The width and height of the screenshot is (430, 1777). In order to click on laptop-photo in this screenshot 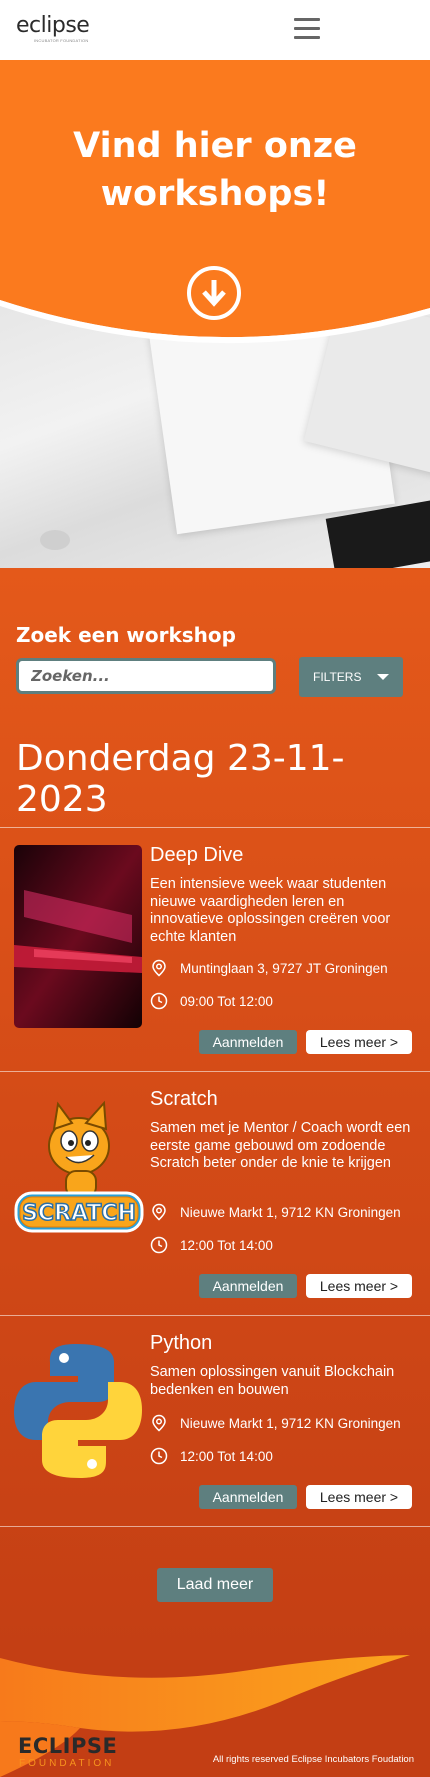, I will do `click(78, 936)`.